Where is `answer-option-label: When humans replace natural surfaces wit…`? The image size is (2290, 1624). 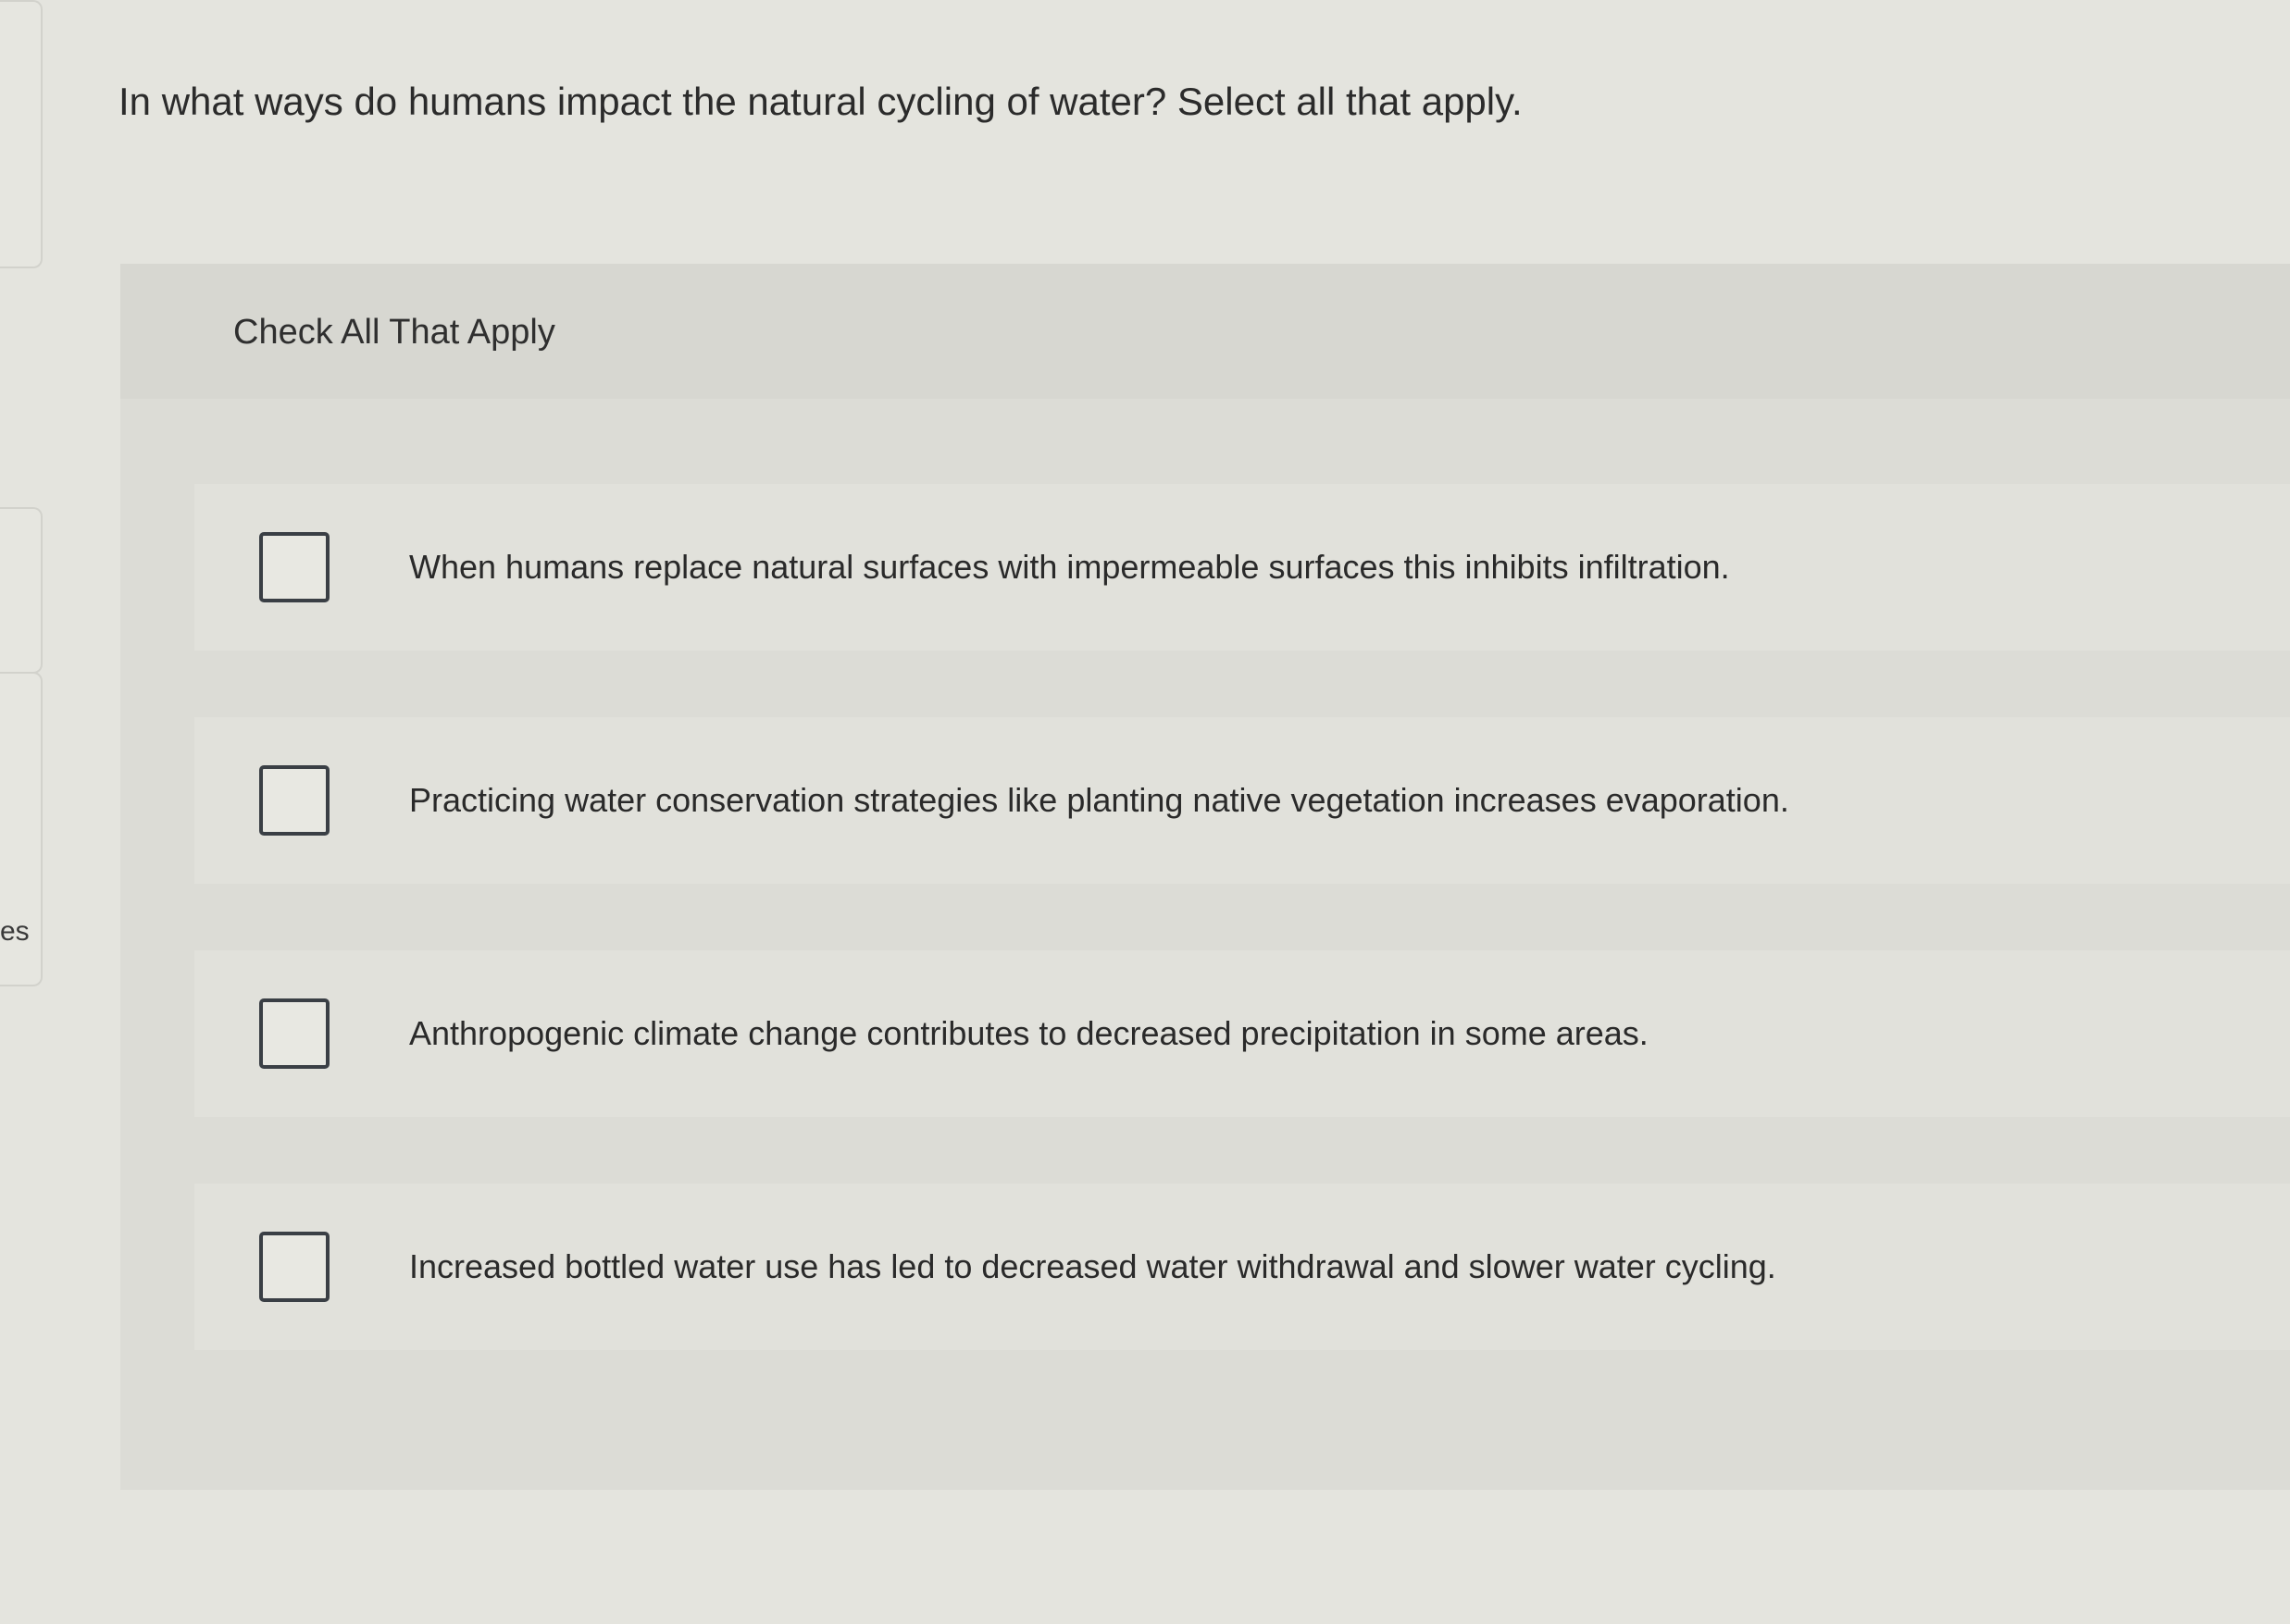 answer-option-label: When humans replace natural surfaces wit… is located at coordinates (1070, 567).